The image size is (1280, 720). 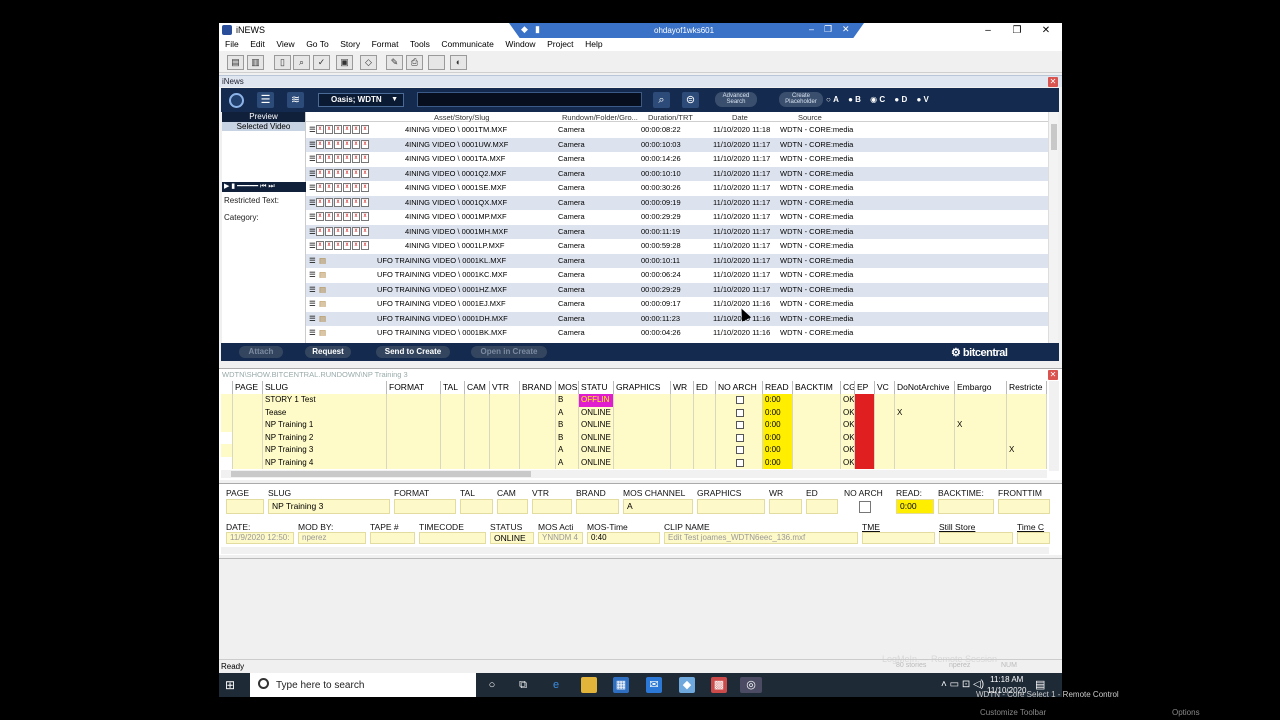 I want to click on col-asset: Asset/Story/Slug, so click(x=461, y=117).